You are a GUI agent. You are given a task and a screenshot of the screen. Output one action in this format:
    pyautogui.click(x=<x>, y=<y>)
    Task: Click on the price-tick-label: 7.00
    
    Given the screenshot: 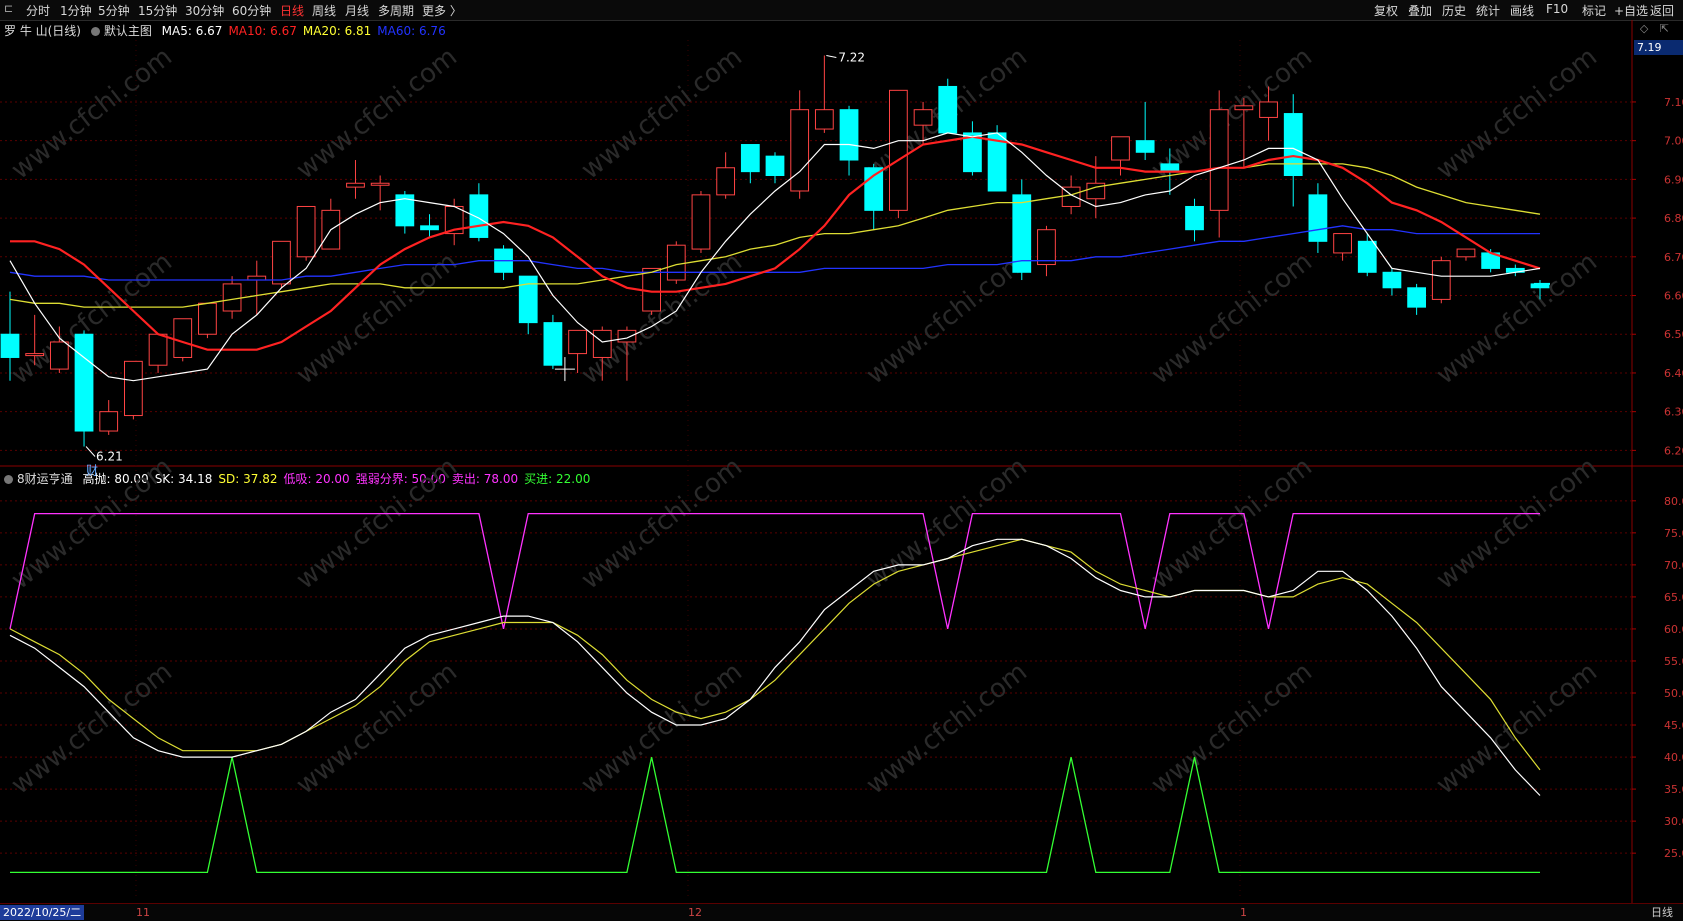 What is the action you would take?
    pyautogui.click(x=1673, y=141)
    